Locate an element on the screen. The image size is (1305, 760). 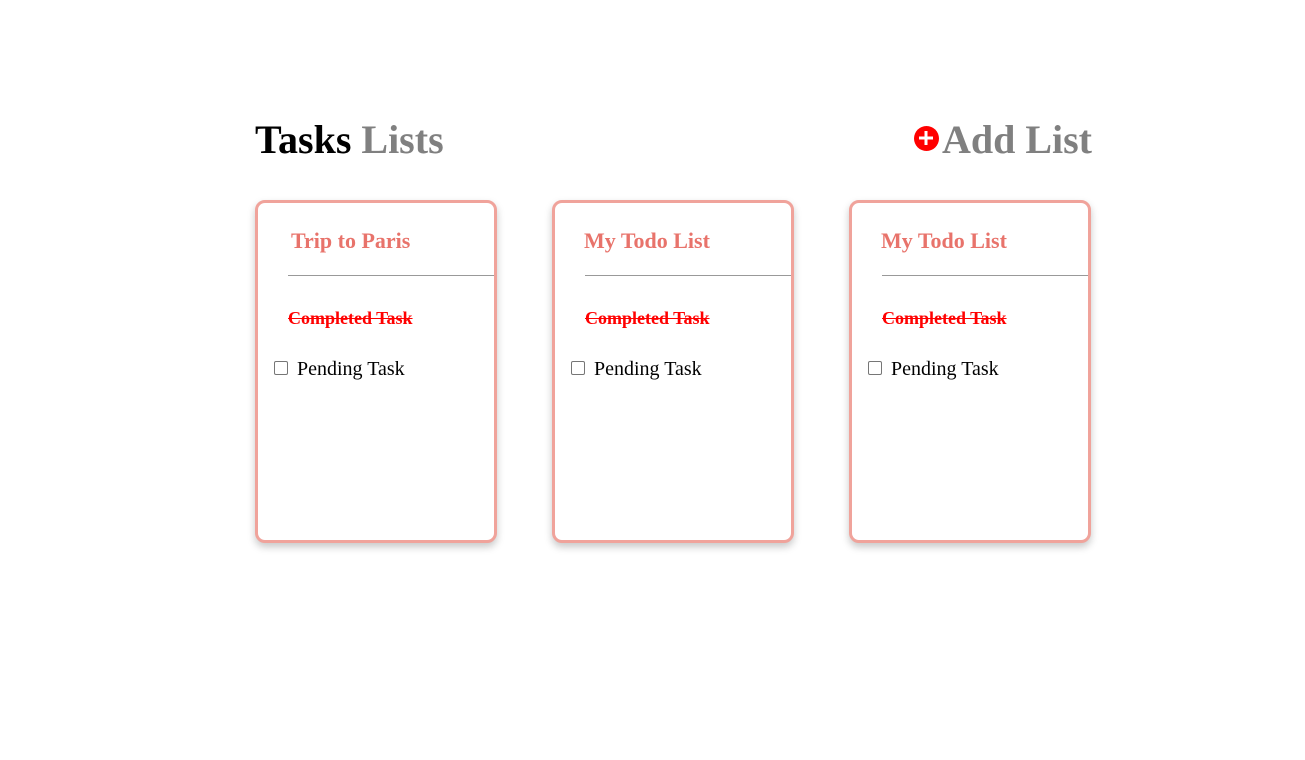
page-title-lists: Lists is located at coordinates (402, 139).